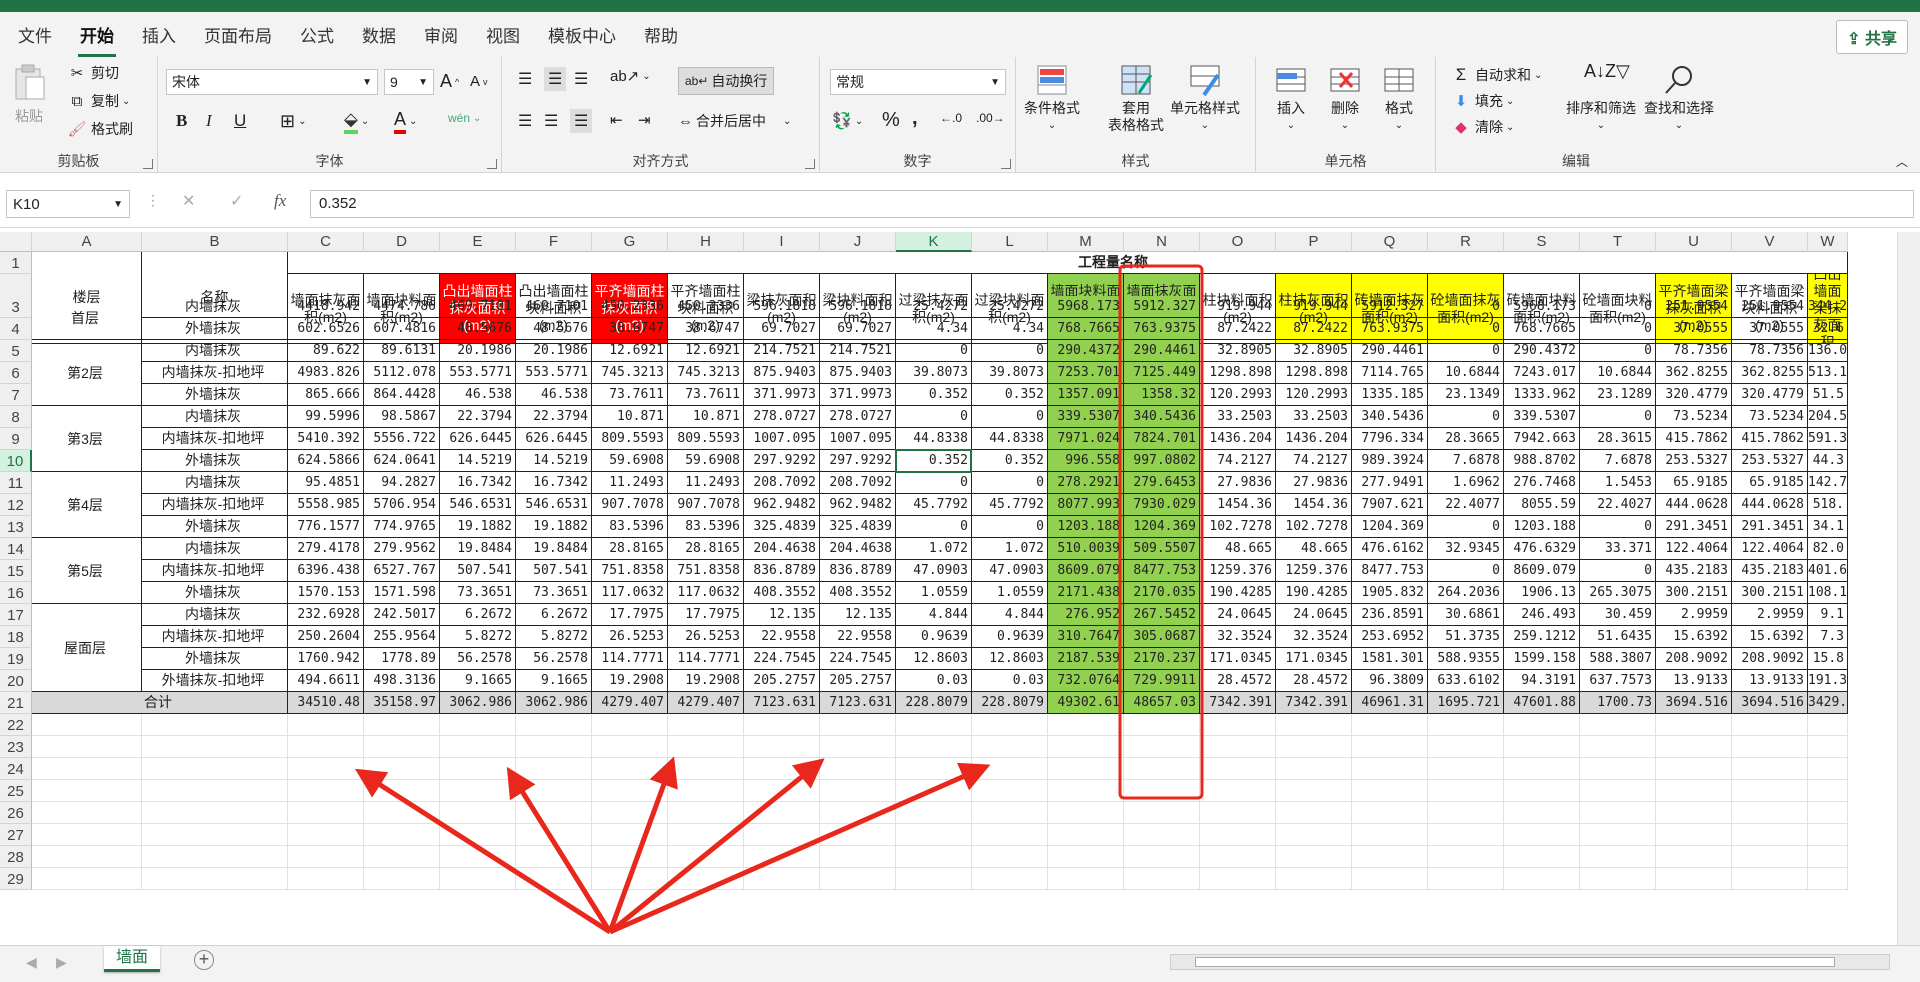  I want to click on name-cell: 内墙抹灰, so click(215, 307).